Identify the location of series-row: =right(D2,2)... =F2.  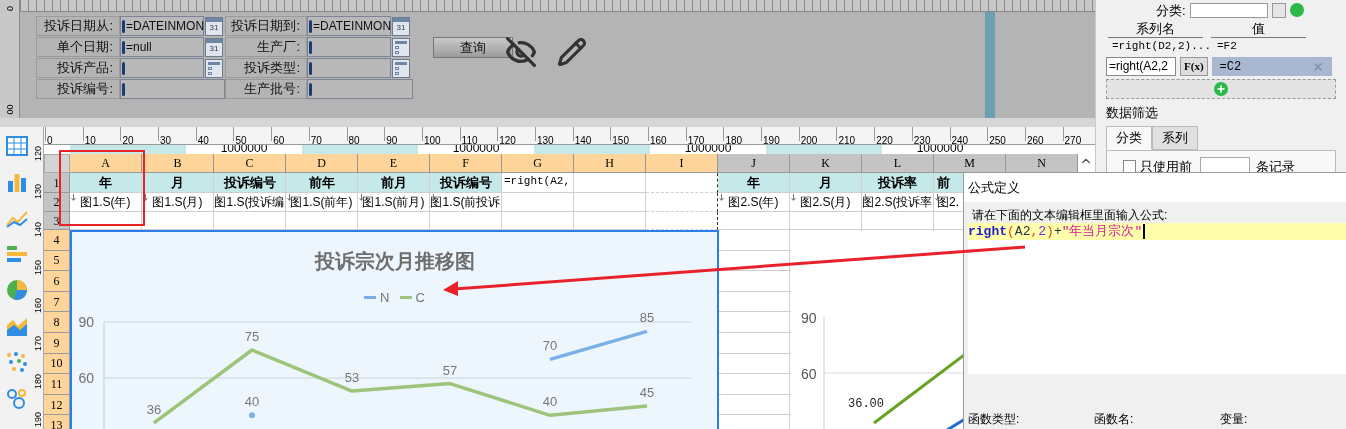
(1221, 46).